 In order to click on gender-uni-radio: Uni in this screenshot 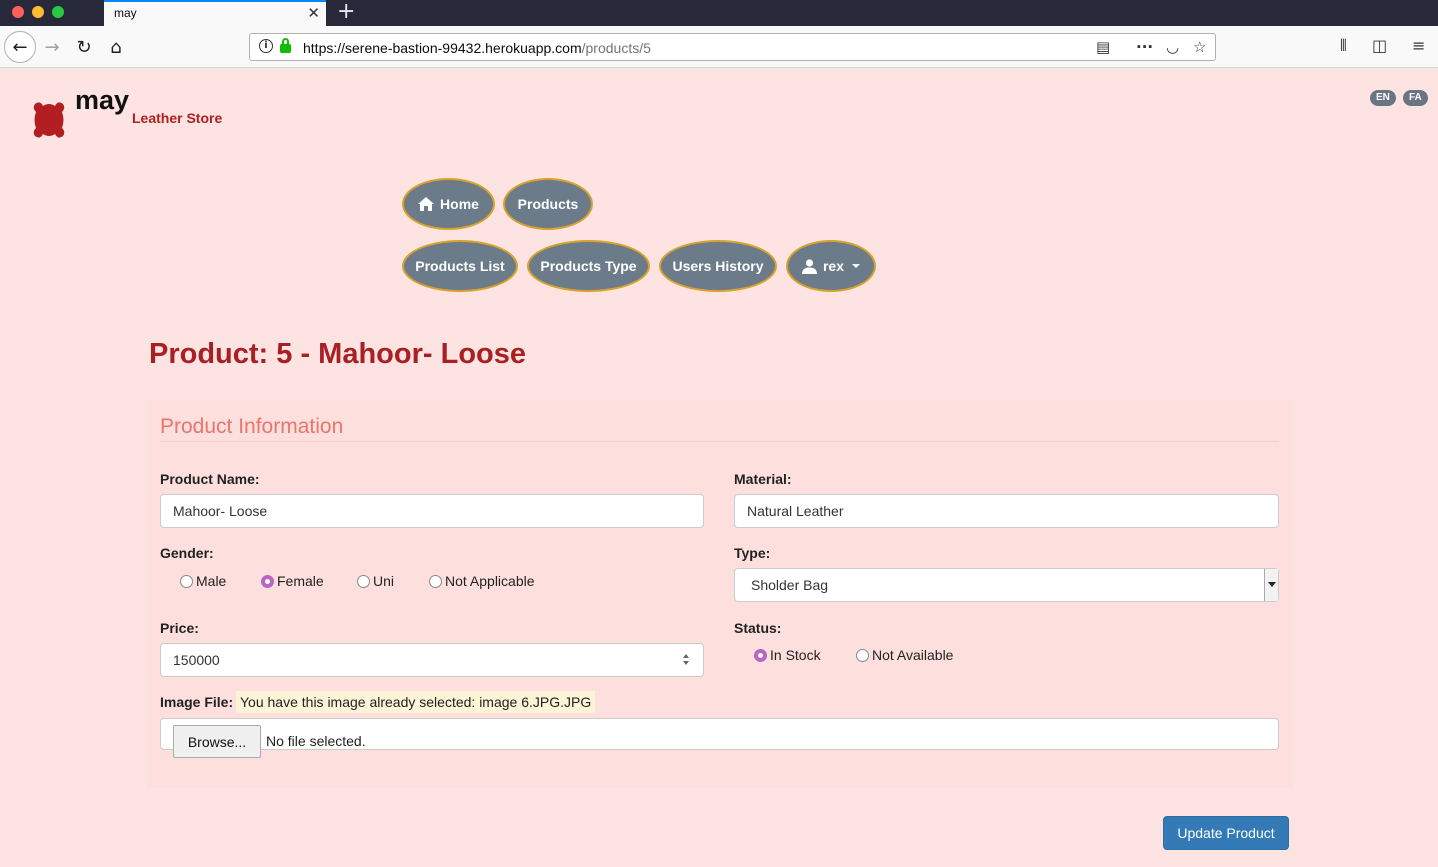, I will do `click(375, 581)`.